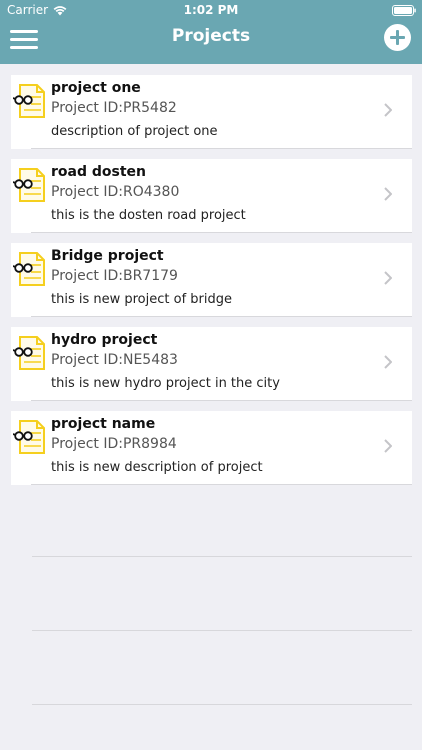 Image resolution: width=422 pixels, height=750 pixels. I want to click on hamburger-menu-icon, so click(24, 47).